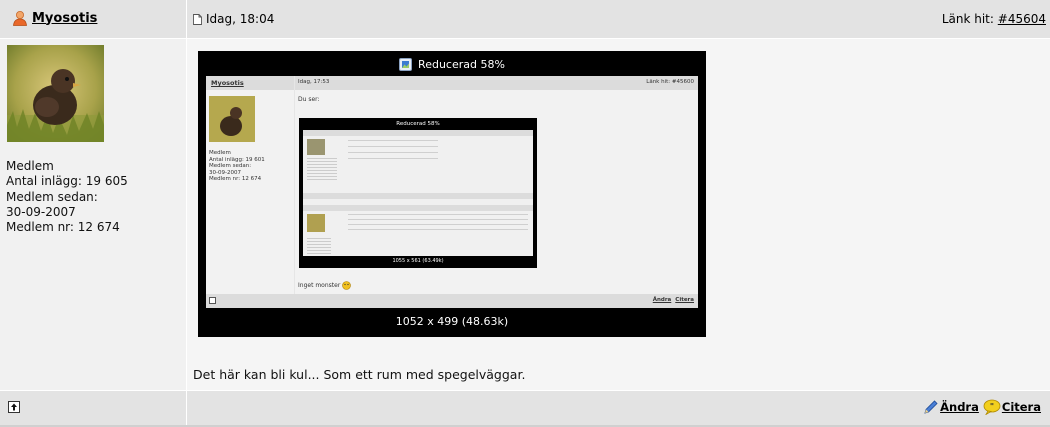  What do you see at coordinates (461, 64) in the screenshot?
I see `embedded-image-title-text: Reducerad 58%` at bounding box center [461, 64].